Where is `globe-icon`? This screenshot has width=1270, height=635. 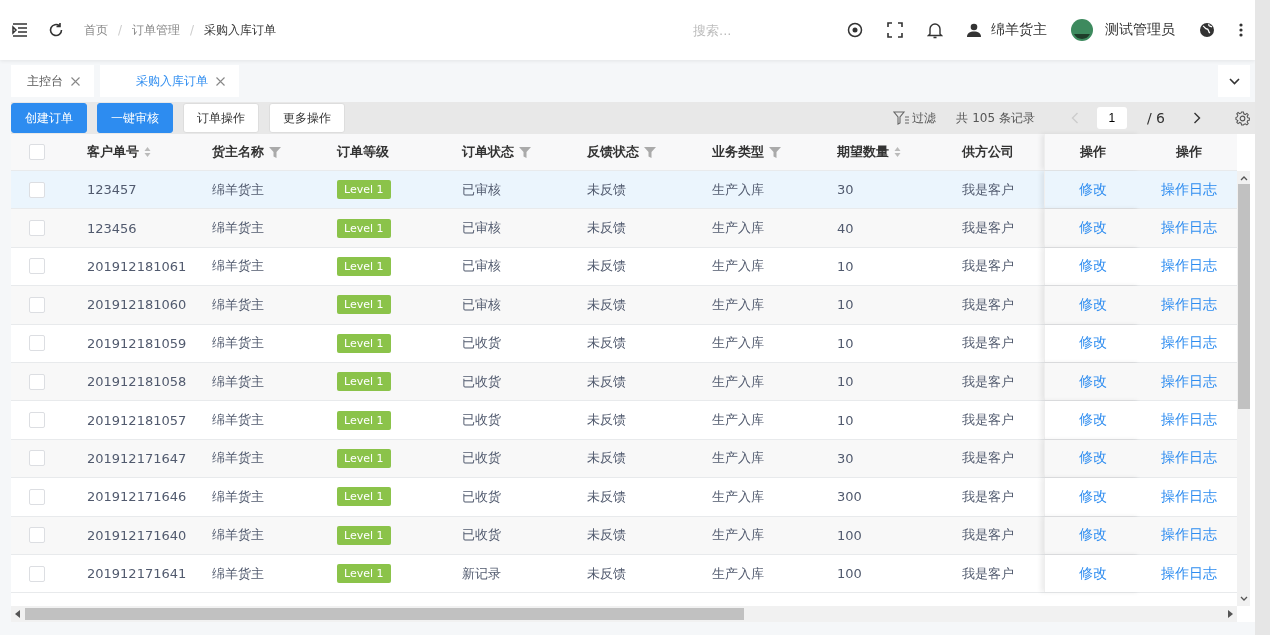 globe-icon is located at coordinates (1207, 30).